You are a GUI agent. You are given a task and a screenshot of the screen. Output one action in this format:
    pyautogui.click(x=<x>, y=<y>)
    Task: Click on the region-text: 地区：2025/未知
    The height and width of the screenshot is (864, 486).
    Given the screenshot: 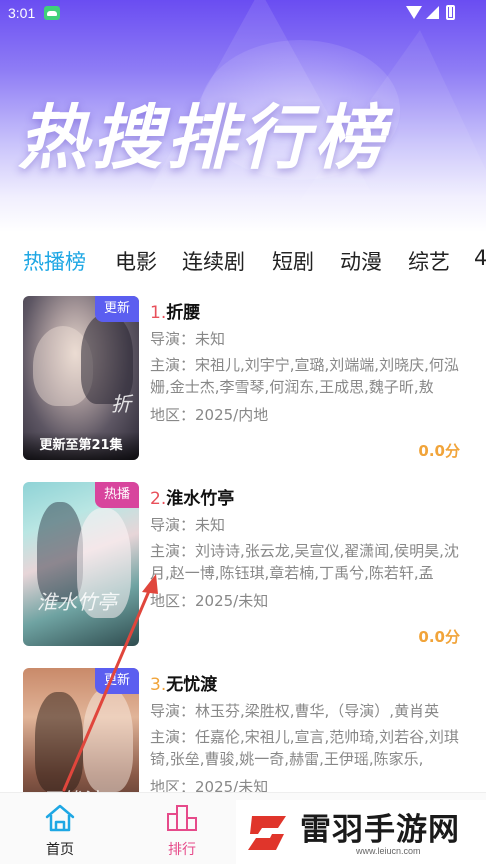 What is the action you would take?
    pyautogui.click(x=209, y=601)
    